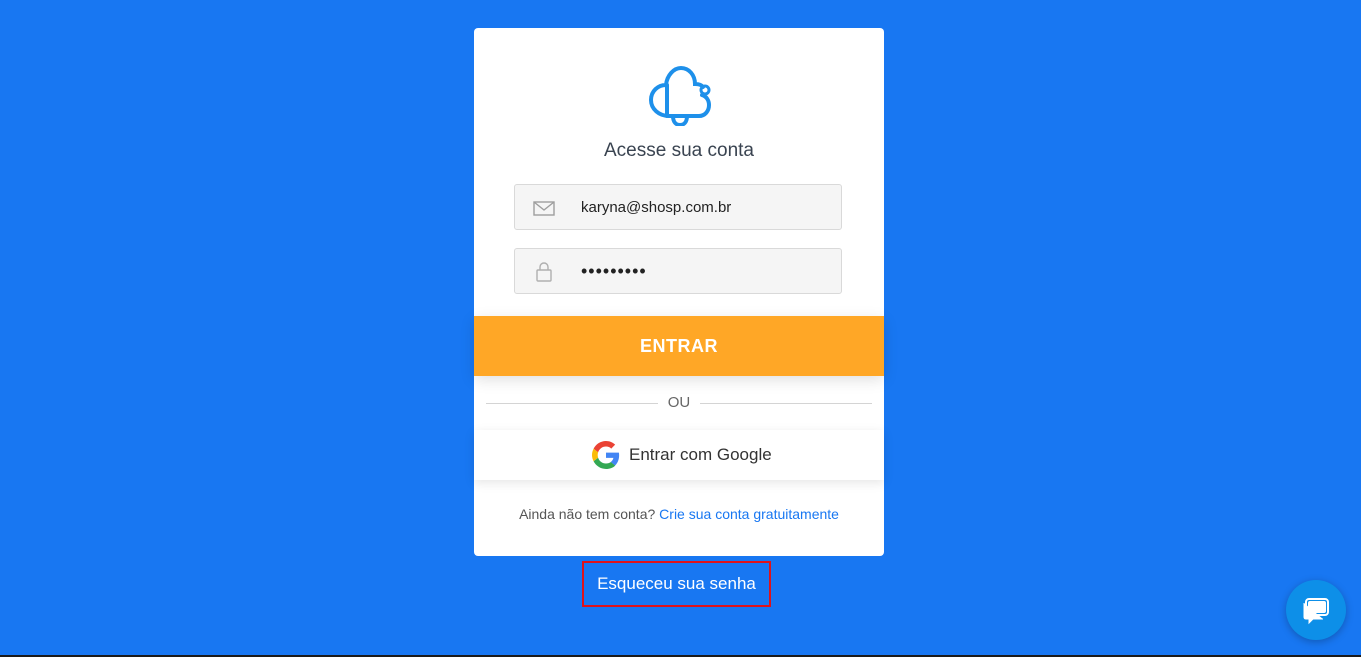 The height and width of the screenshot is (657, 1361). I want to click on divider-line-right, so click(786, 403).